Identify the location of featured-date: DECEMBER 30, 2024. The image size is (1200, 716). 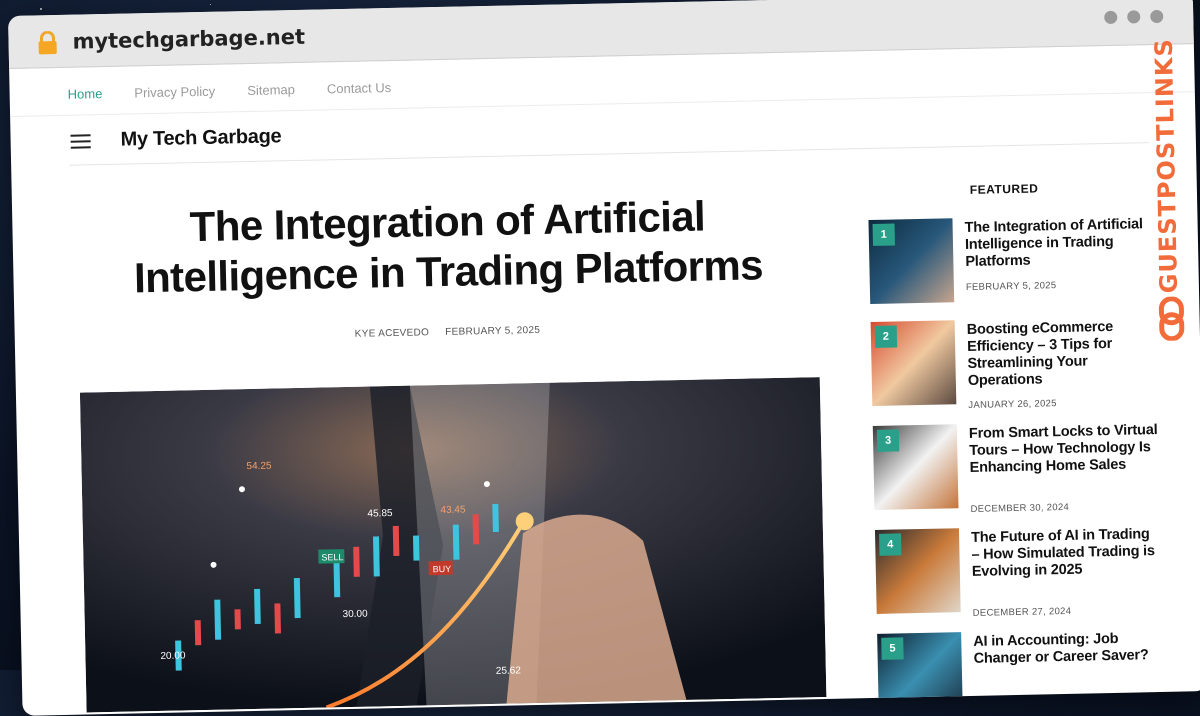
(1020, 508).